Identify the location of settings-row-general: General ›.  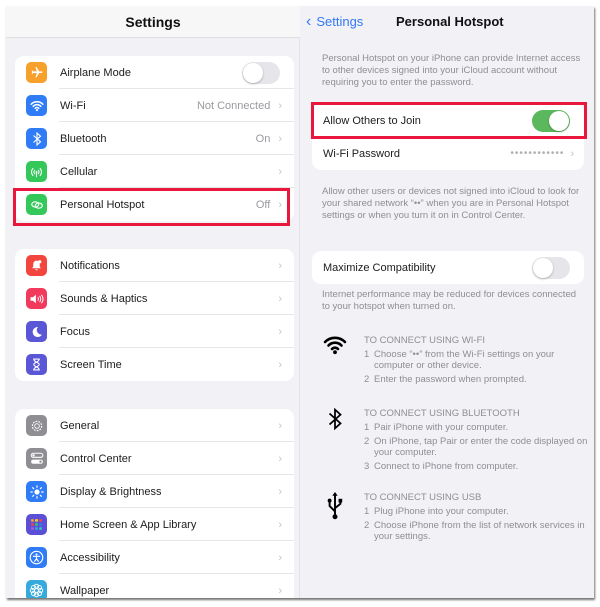
(154, 425).